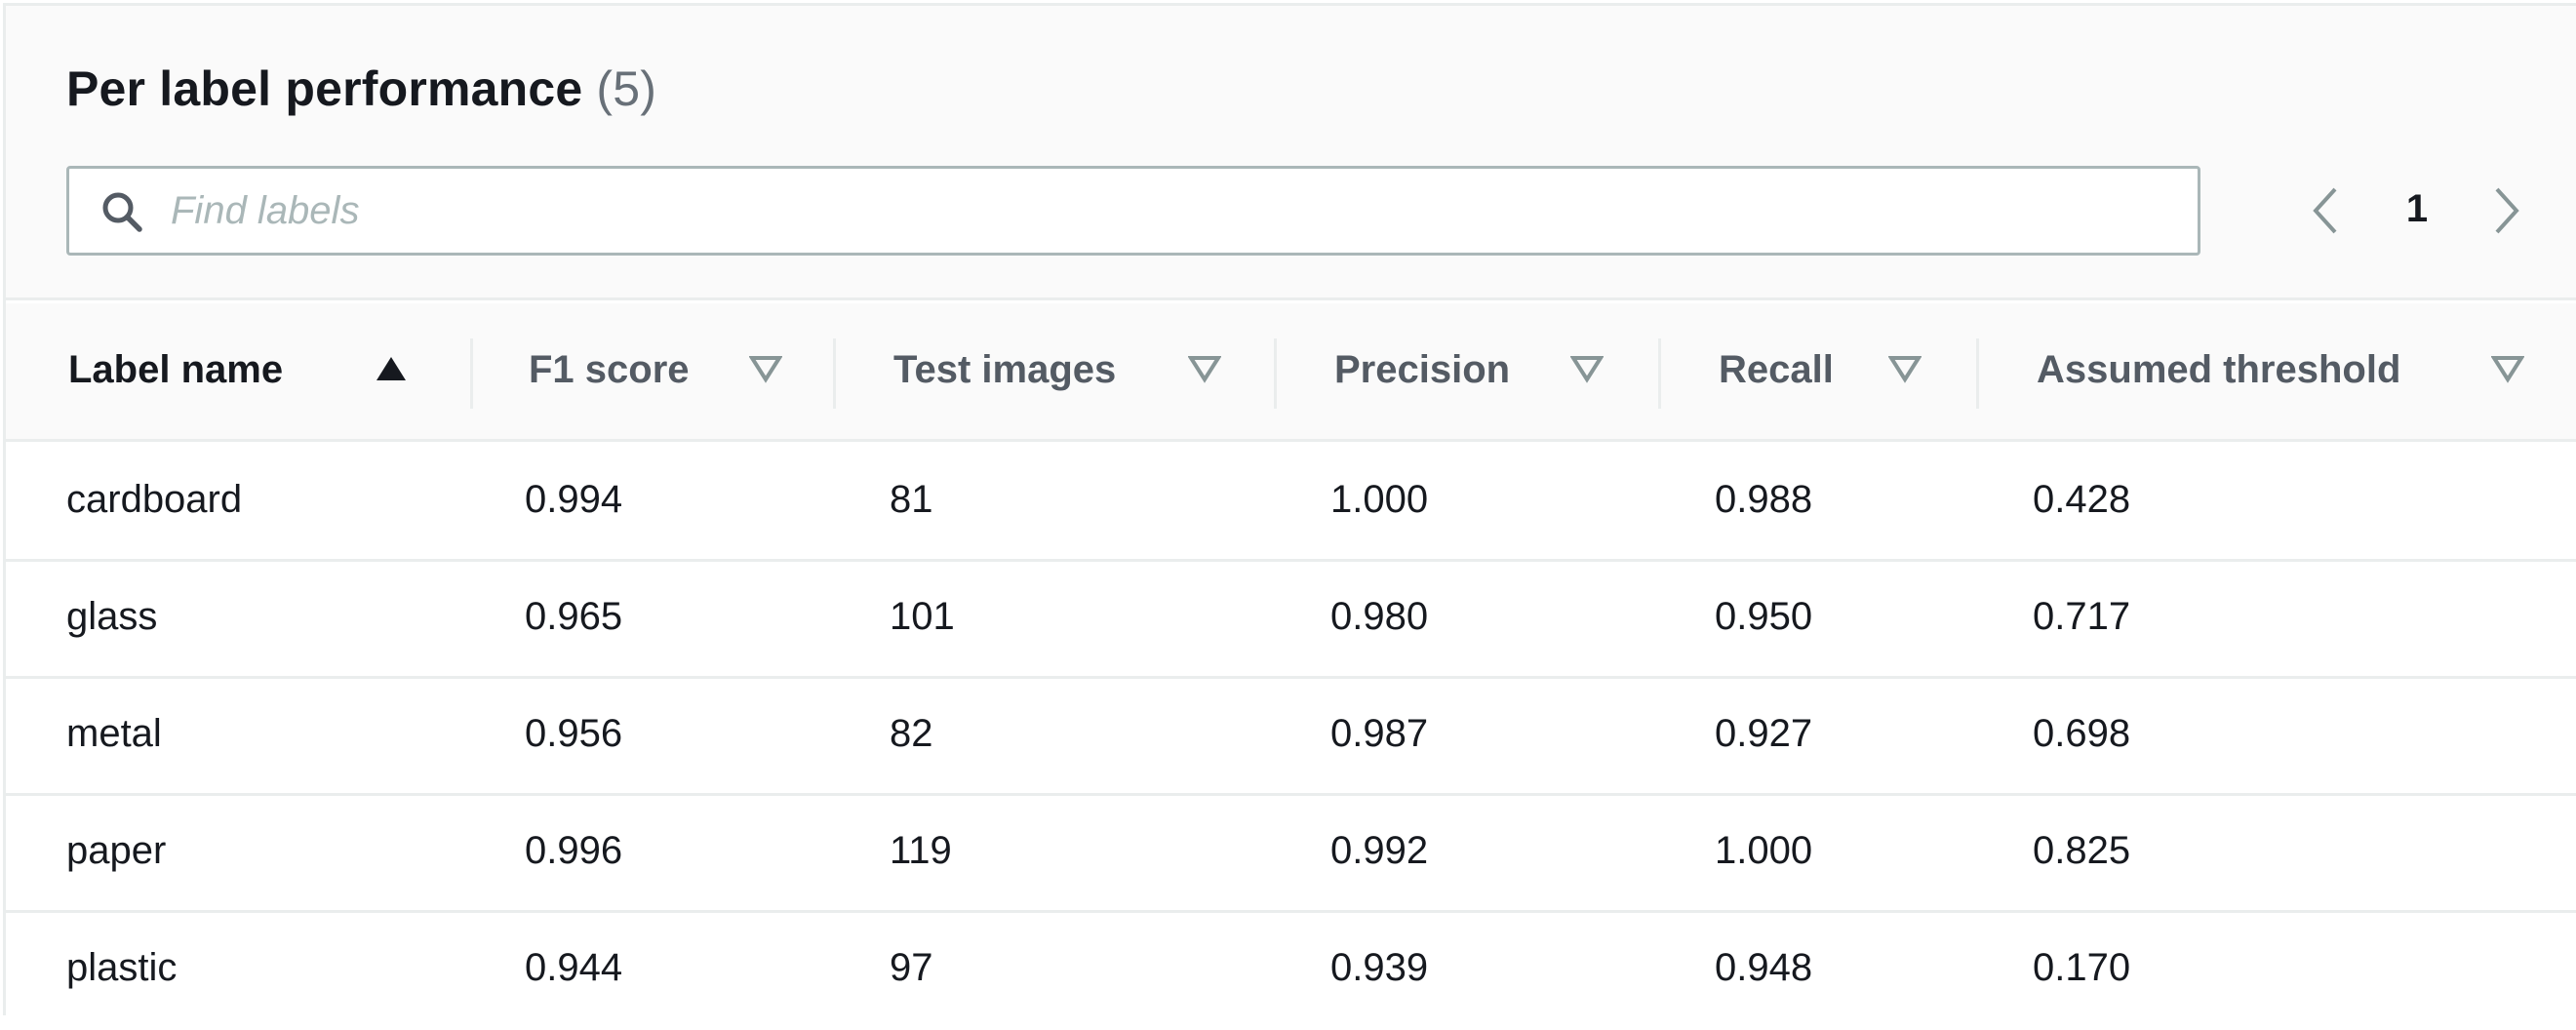  What do you see at coordinates (574, 850) in the screenshot?
I see `cell-f1-score: 0.996` at bounding box center [574, 850].